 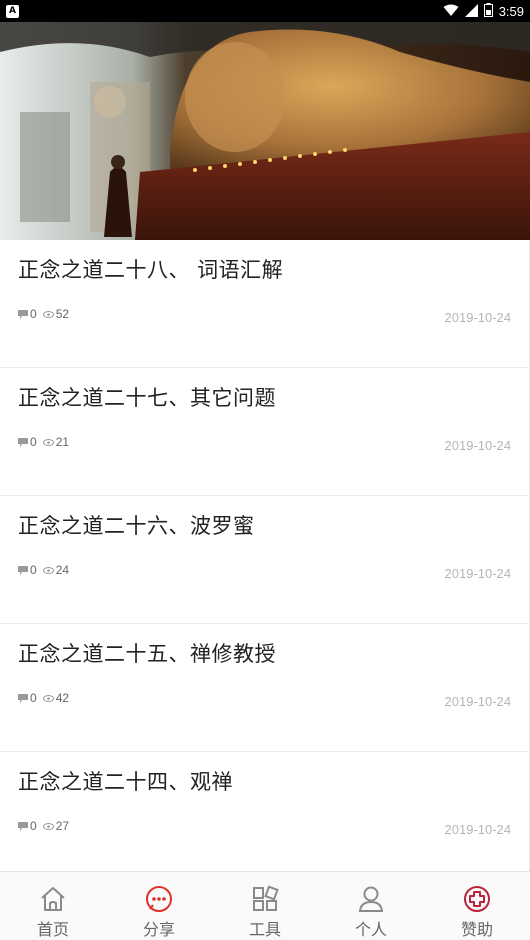 I want to click on nav-label: 首页, so click(x=52, y=929).